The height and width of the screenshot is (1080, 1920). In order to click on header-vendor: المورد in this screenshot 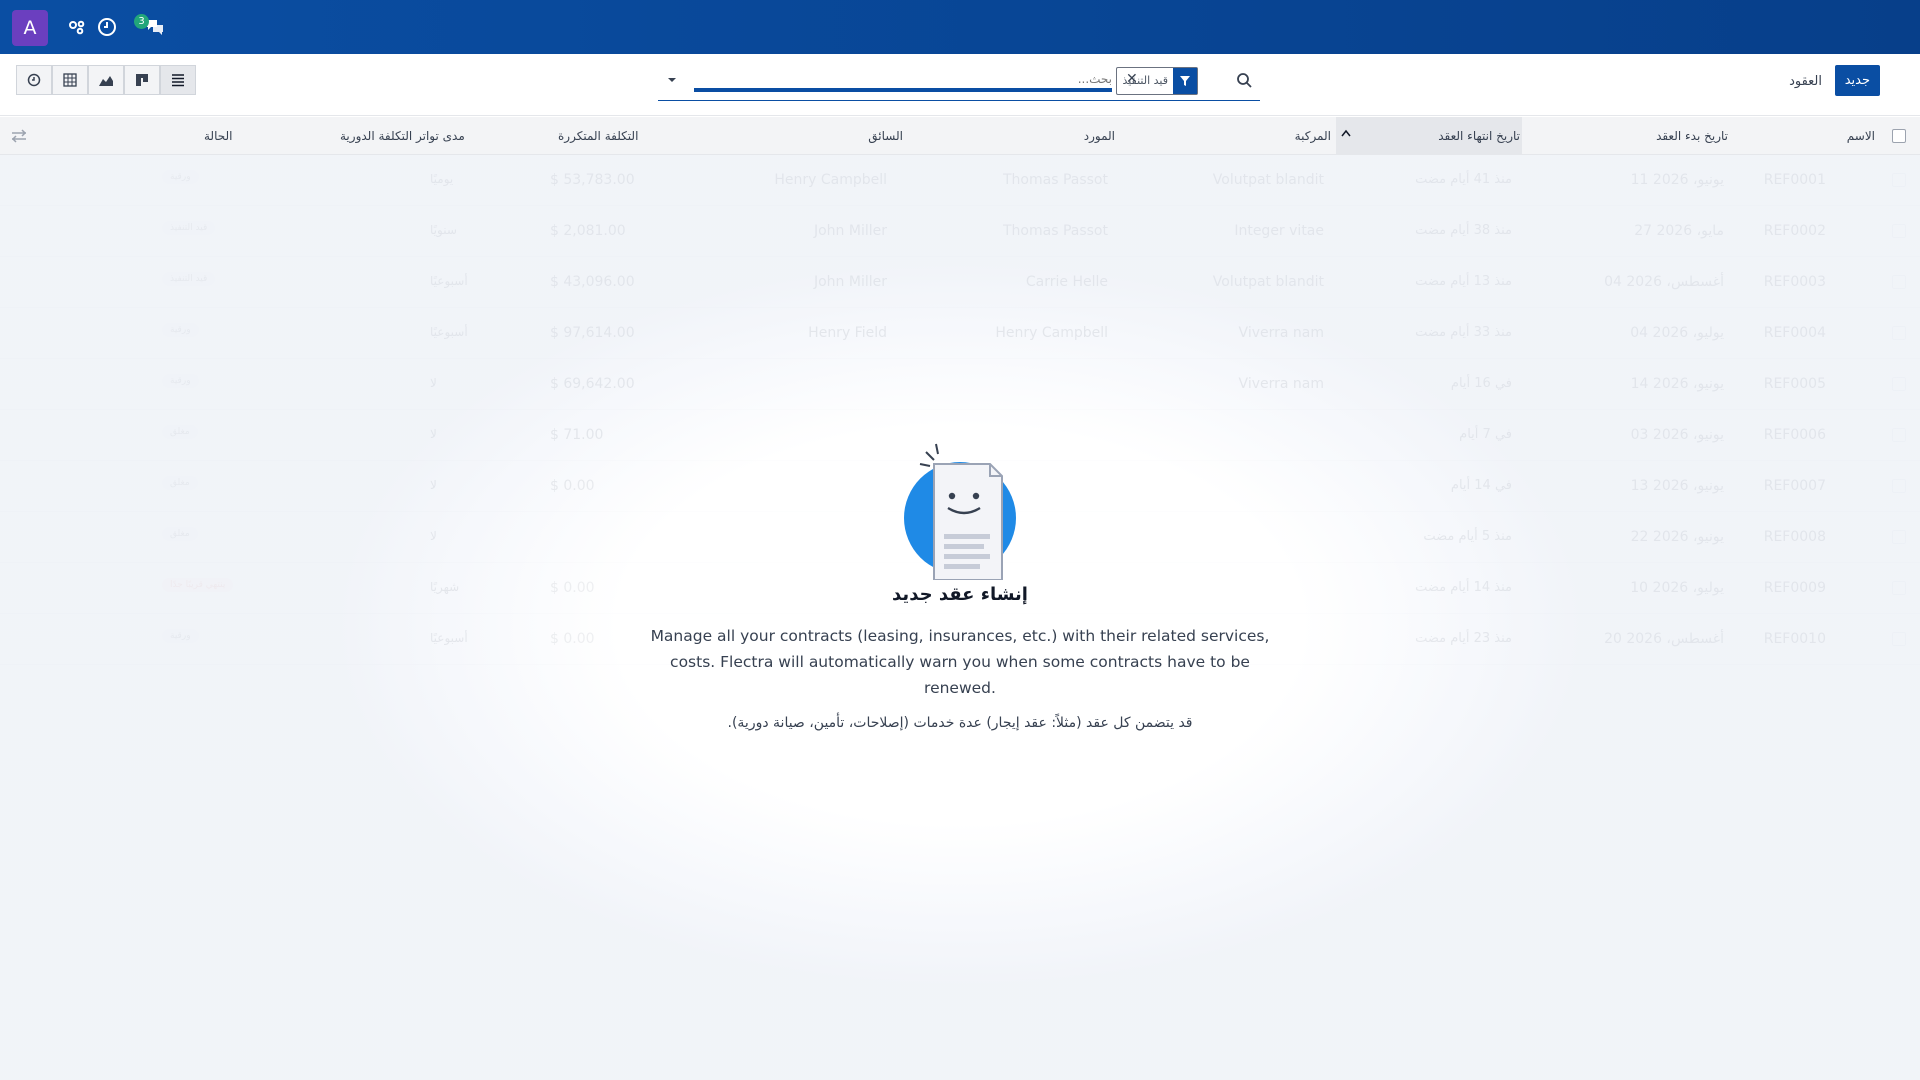, I will do `click(1099, 136)`.